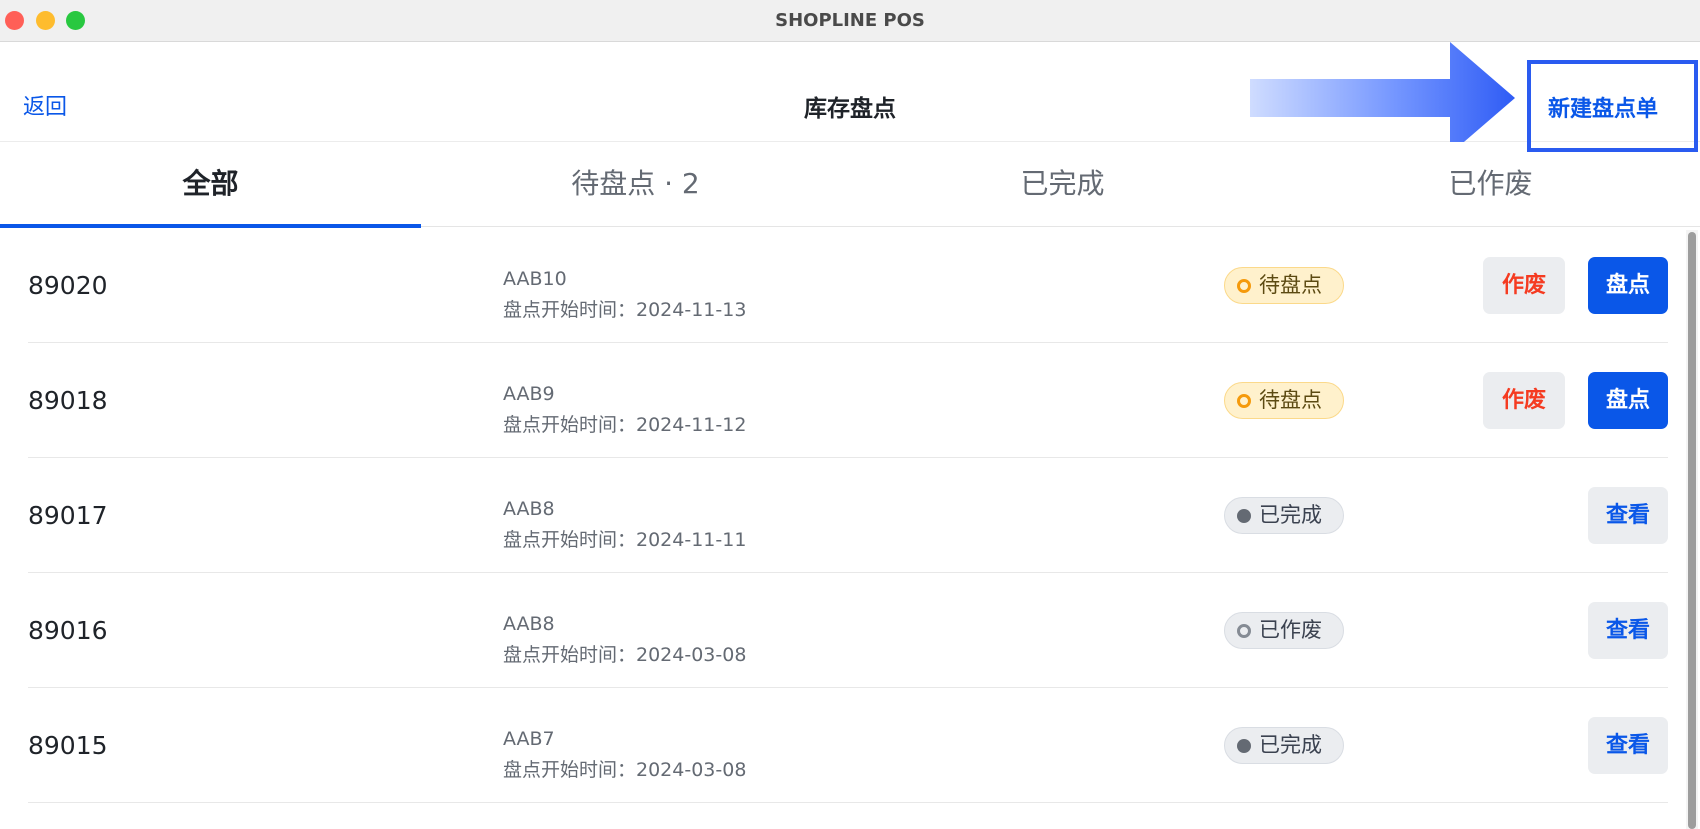 The width and height of the screenshot is (1700, 829). What do you see at coordinates (848, 630) in the screenshot?
I see `list-item: 89016 AAB8 盘点开始时间：2024-03-08 已作废 查看` at bounding box center [848, 630].